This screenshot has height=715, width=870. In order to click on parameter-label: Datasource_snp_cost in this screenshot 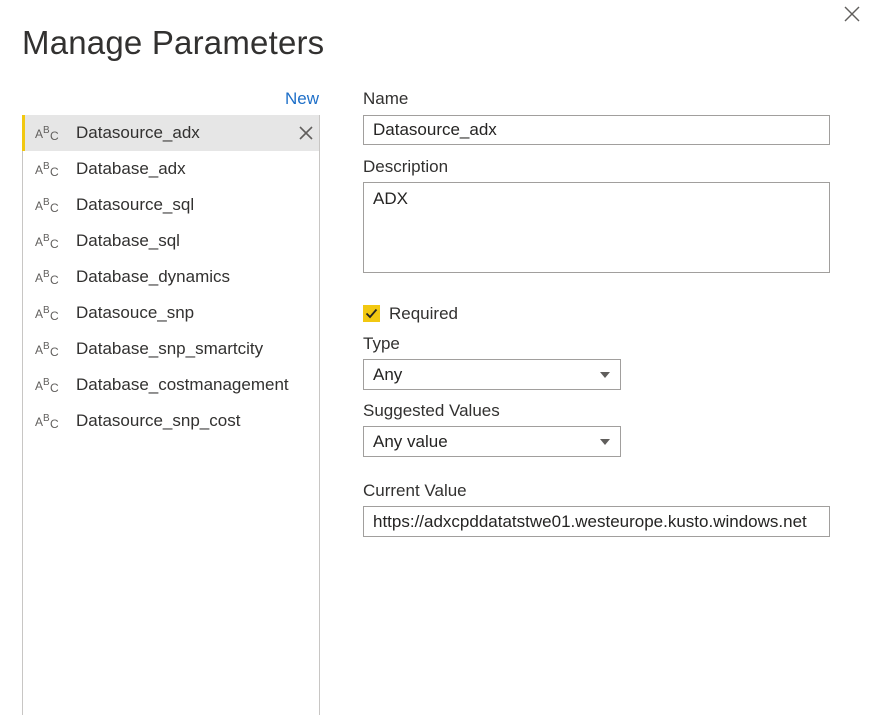, I will do `click(158, 420)`.